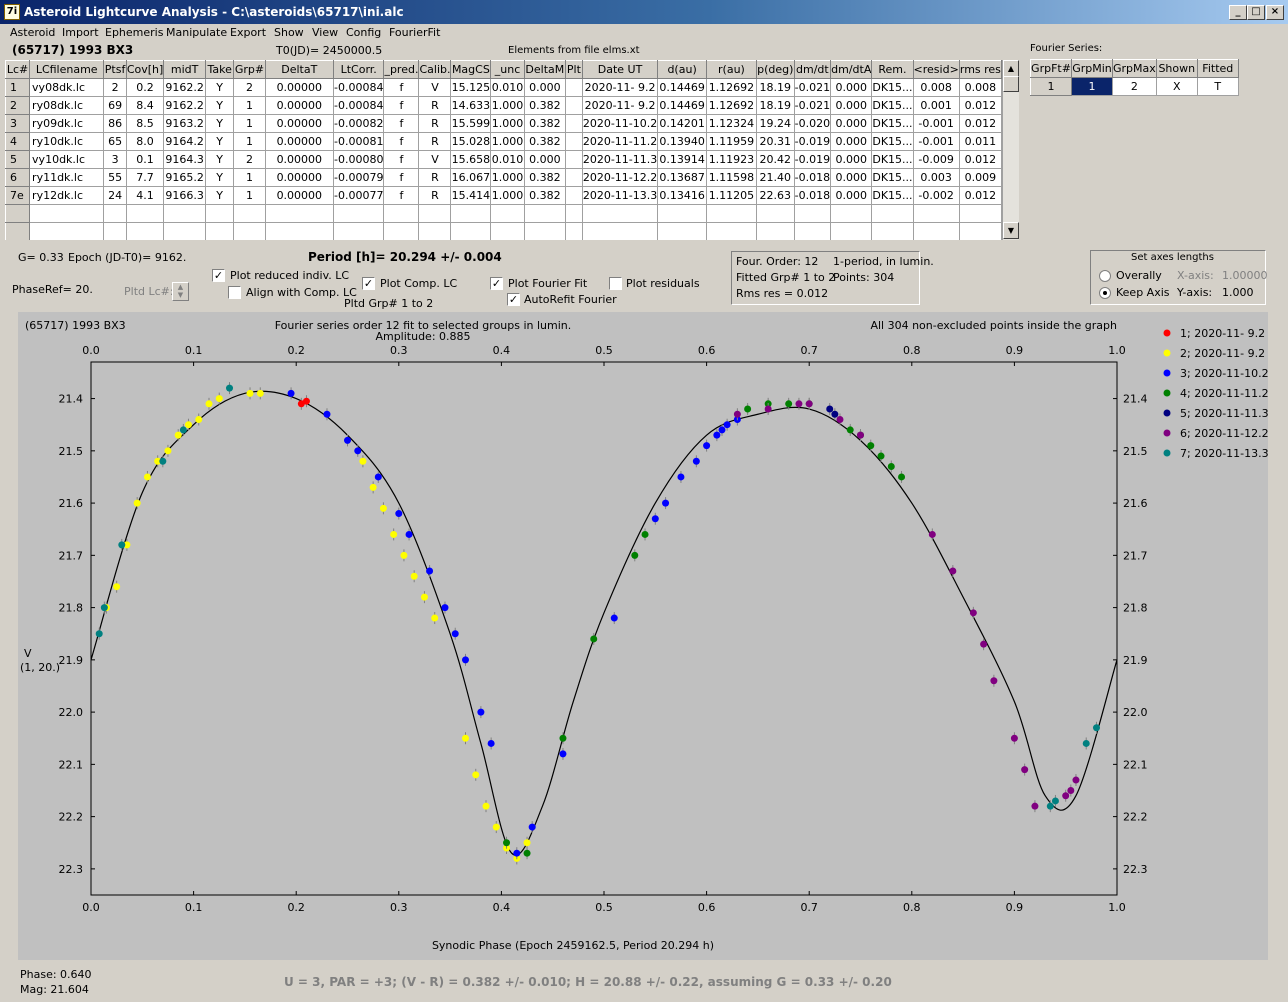  I want to click on table-cell: 2020-11-11.3, so click(620, 159).